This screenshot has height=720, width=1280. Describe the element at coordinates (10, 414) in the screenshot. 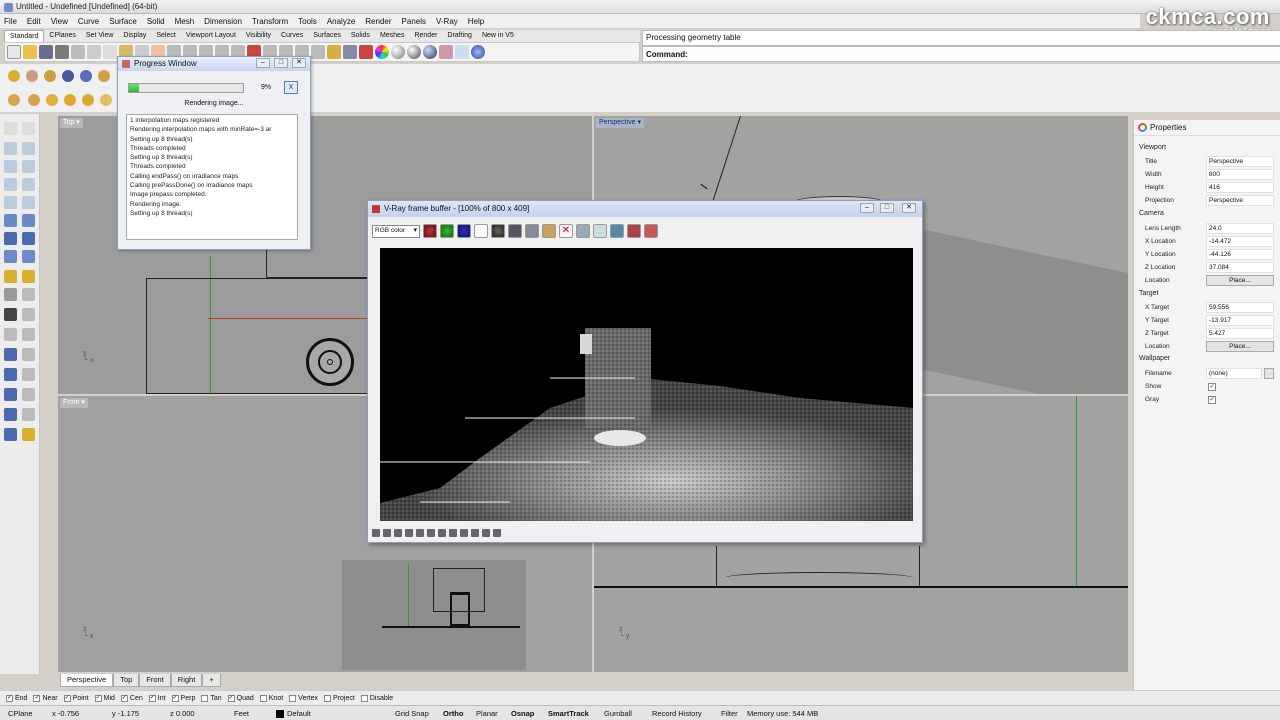

I see `analyze-icon` at that location.